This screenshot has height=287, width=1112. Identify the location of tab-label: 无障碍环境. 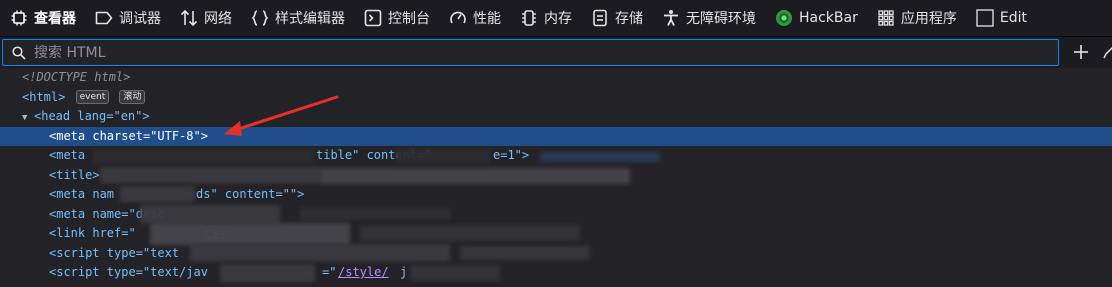
(721, 19).